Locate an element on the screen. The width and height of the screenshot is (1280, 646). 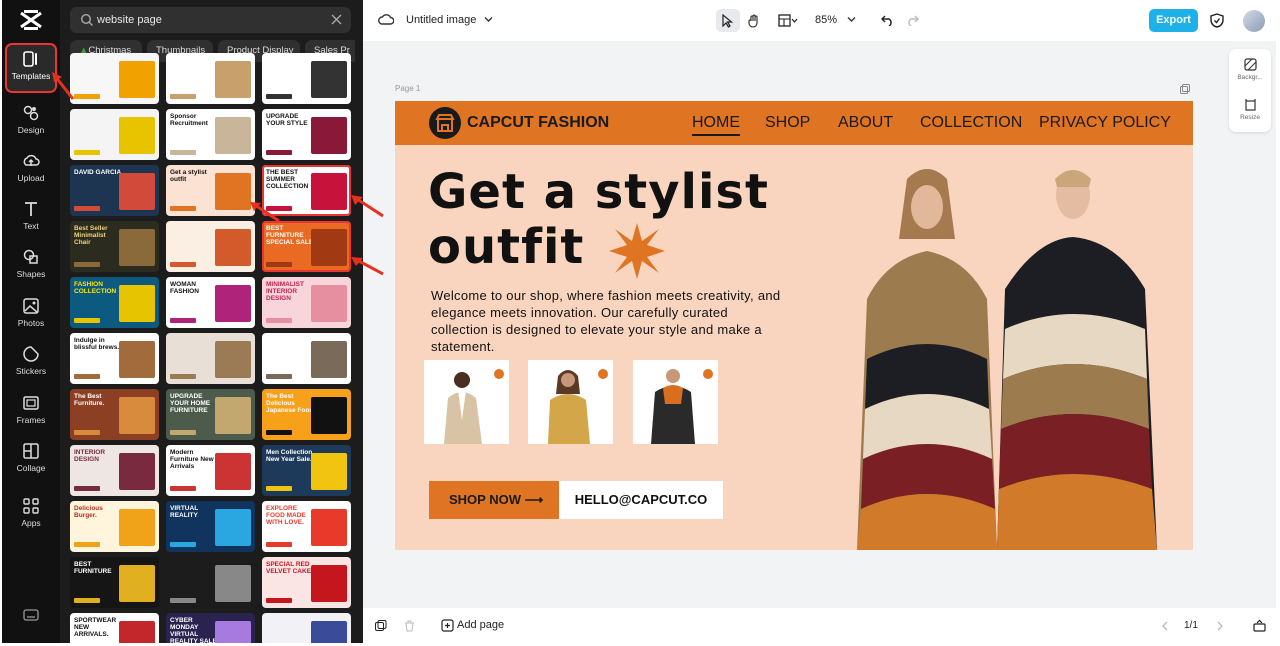
sidebar-item-shapes: Shapes is located at coordinates (31, 266).